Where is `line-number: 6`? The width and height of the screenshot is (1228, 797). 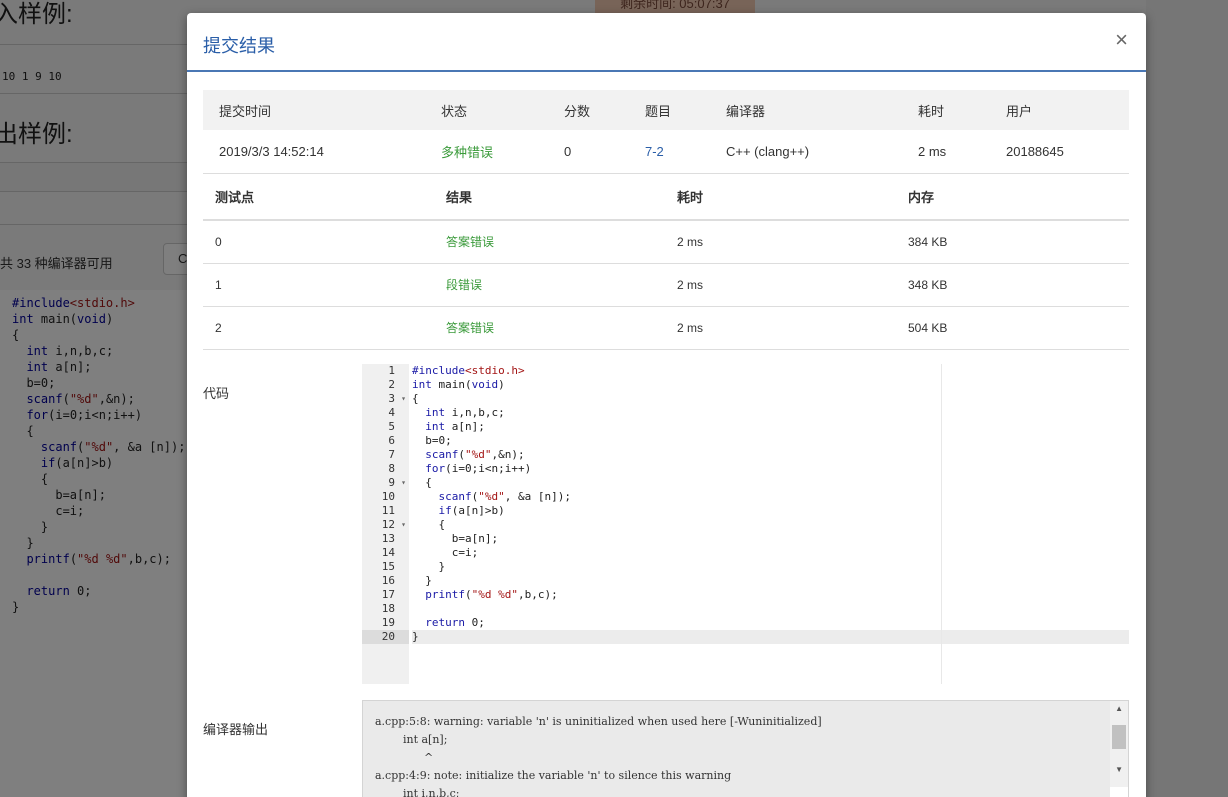 line-number: 6 is located at coordinates (391, 440).